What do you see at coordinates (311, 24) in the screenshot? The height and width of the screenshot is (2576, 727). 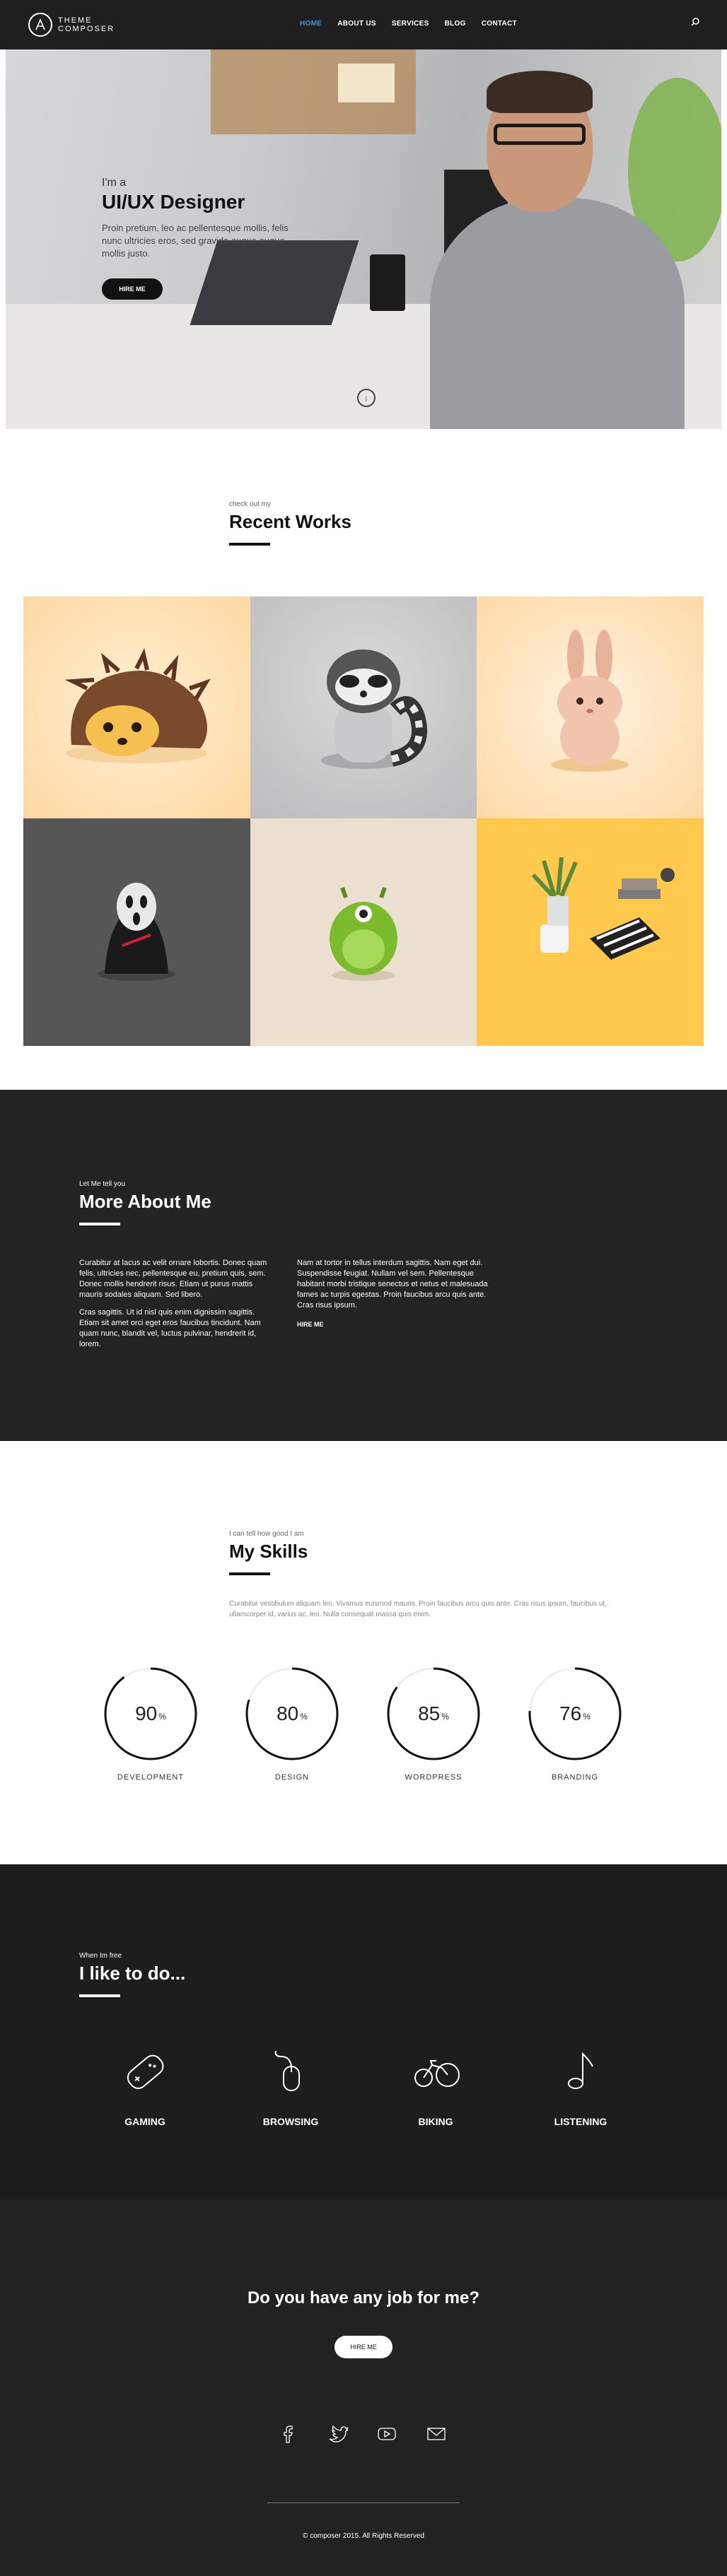 I see `nav-home: HOME` at bounding box center [311, 24].